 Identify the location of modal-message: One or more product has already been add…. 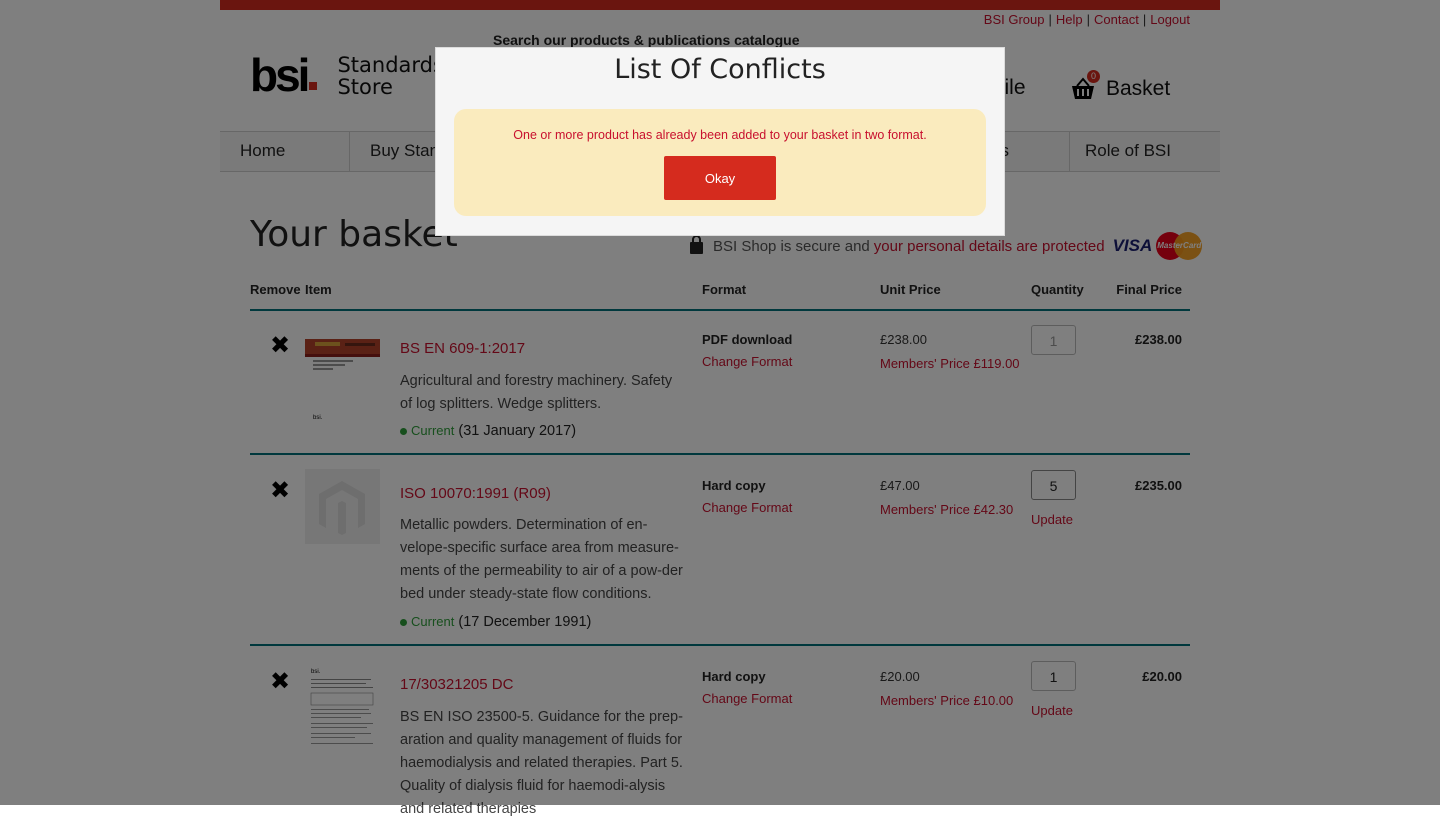
(720, 135).